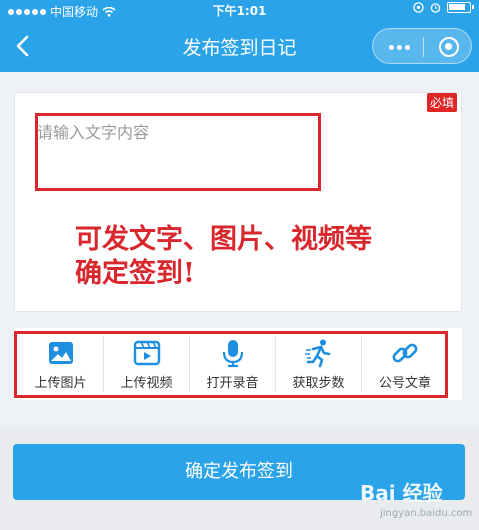 The height and width of the screenshot is (530, 479). I want to click on status-bar: 中国移动 下午1:01, so click(239, 10).